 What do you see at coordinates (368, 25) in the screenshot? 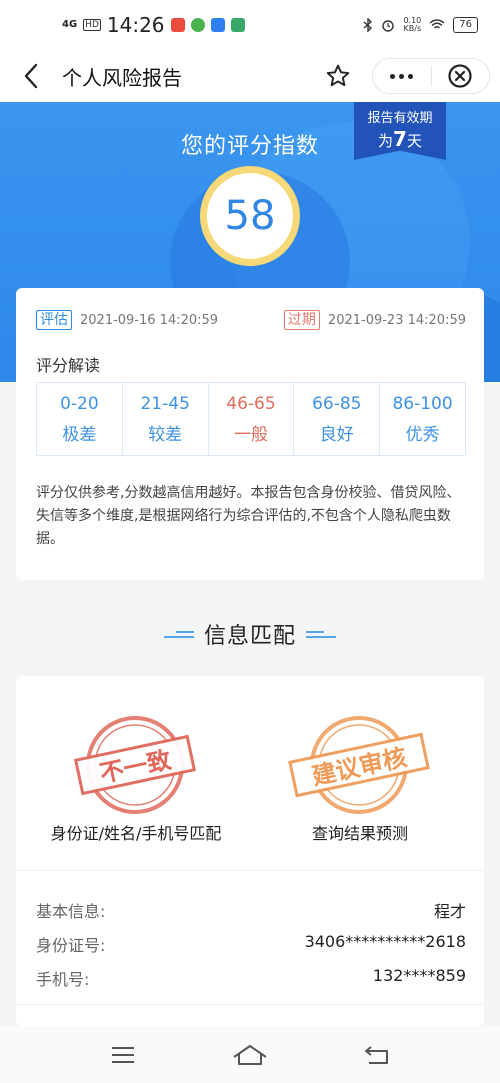
I see `bluetooth-icon` at bounding box center [368, 25].